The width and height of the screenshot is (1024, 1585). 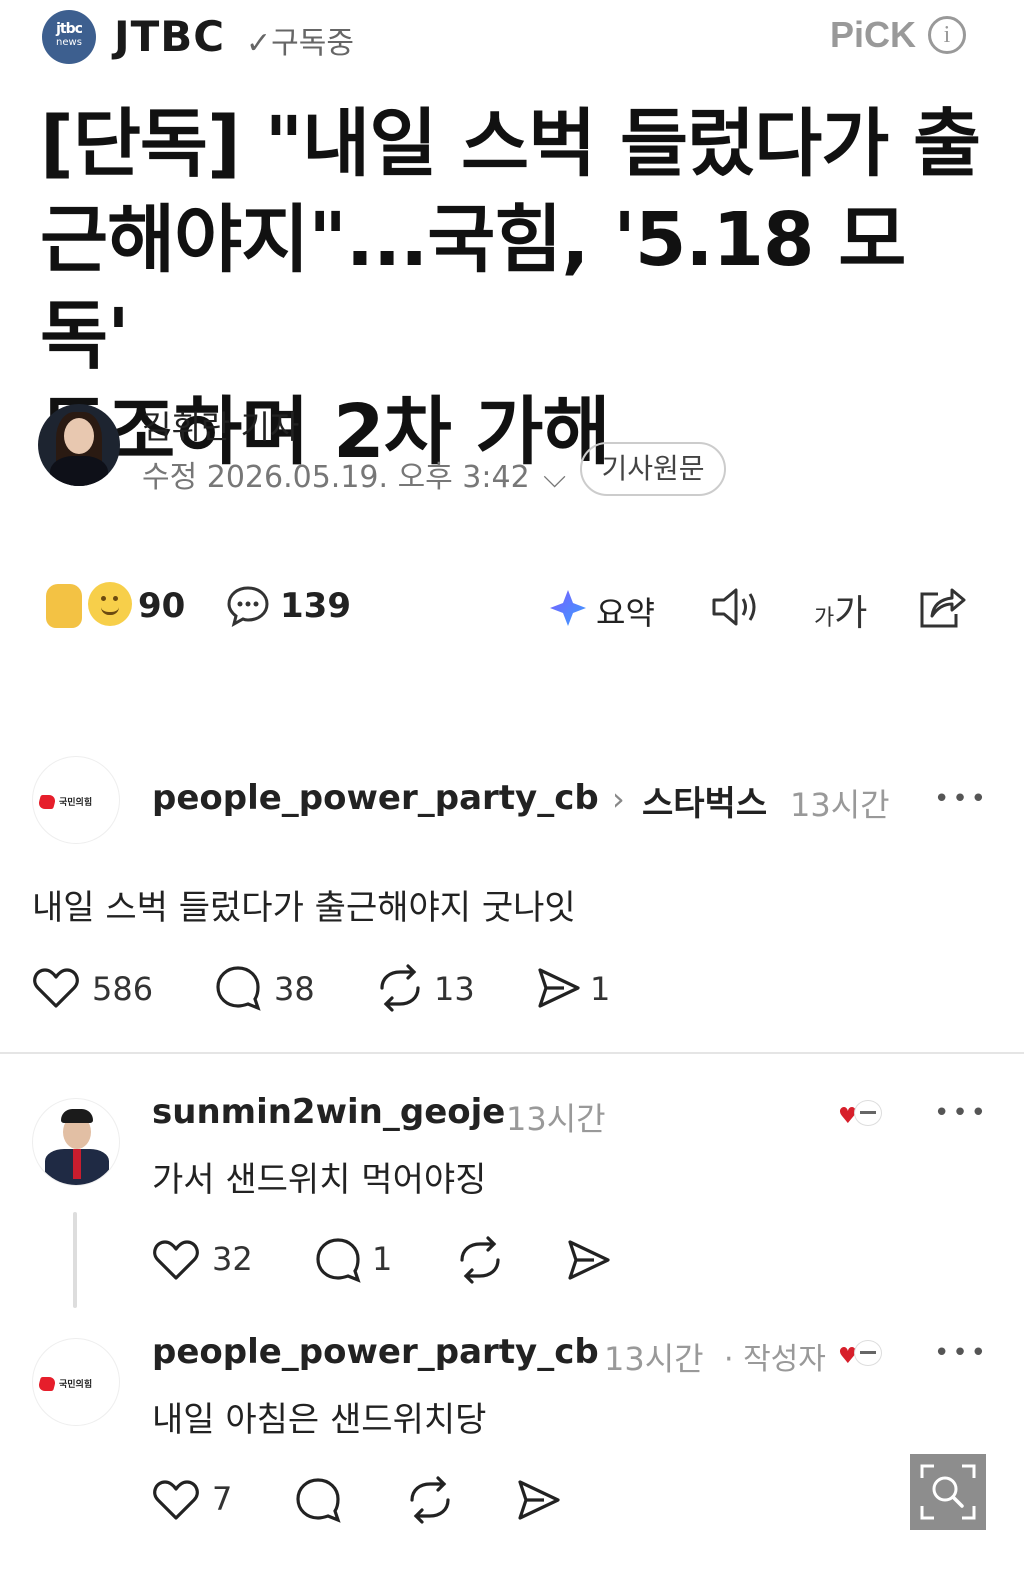 What do you see at coordinates (947, 35) in the screenshot?
I see `info-icon: i` at bounding box center [947, 35].